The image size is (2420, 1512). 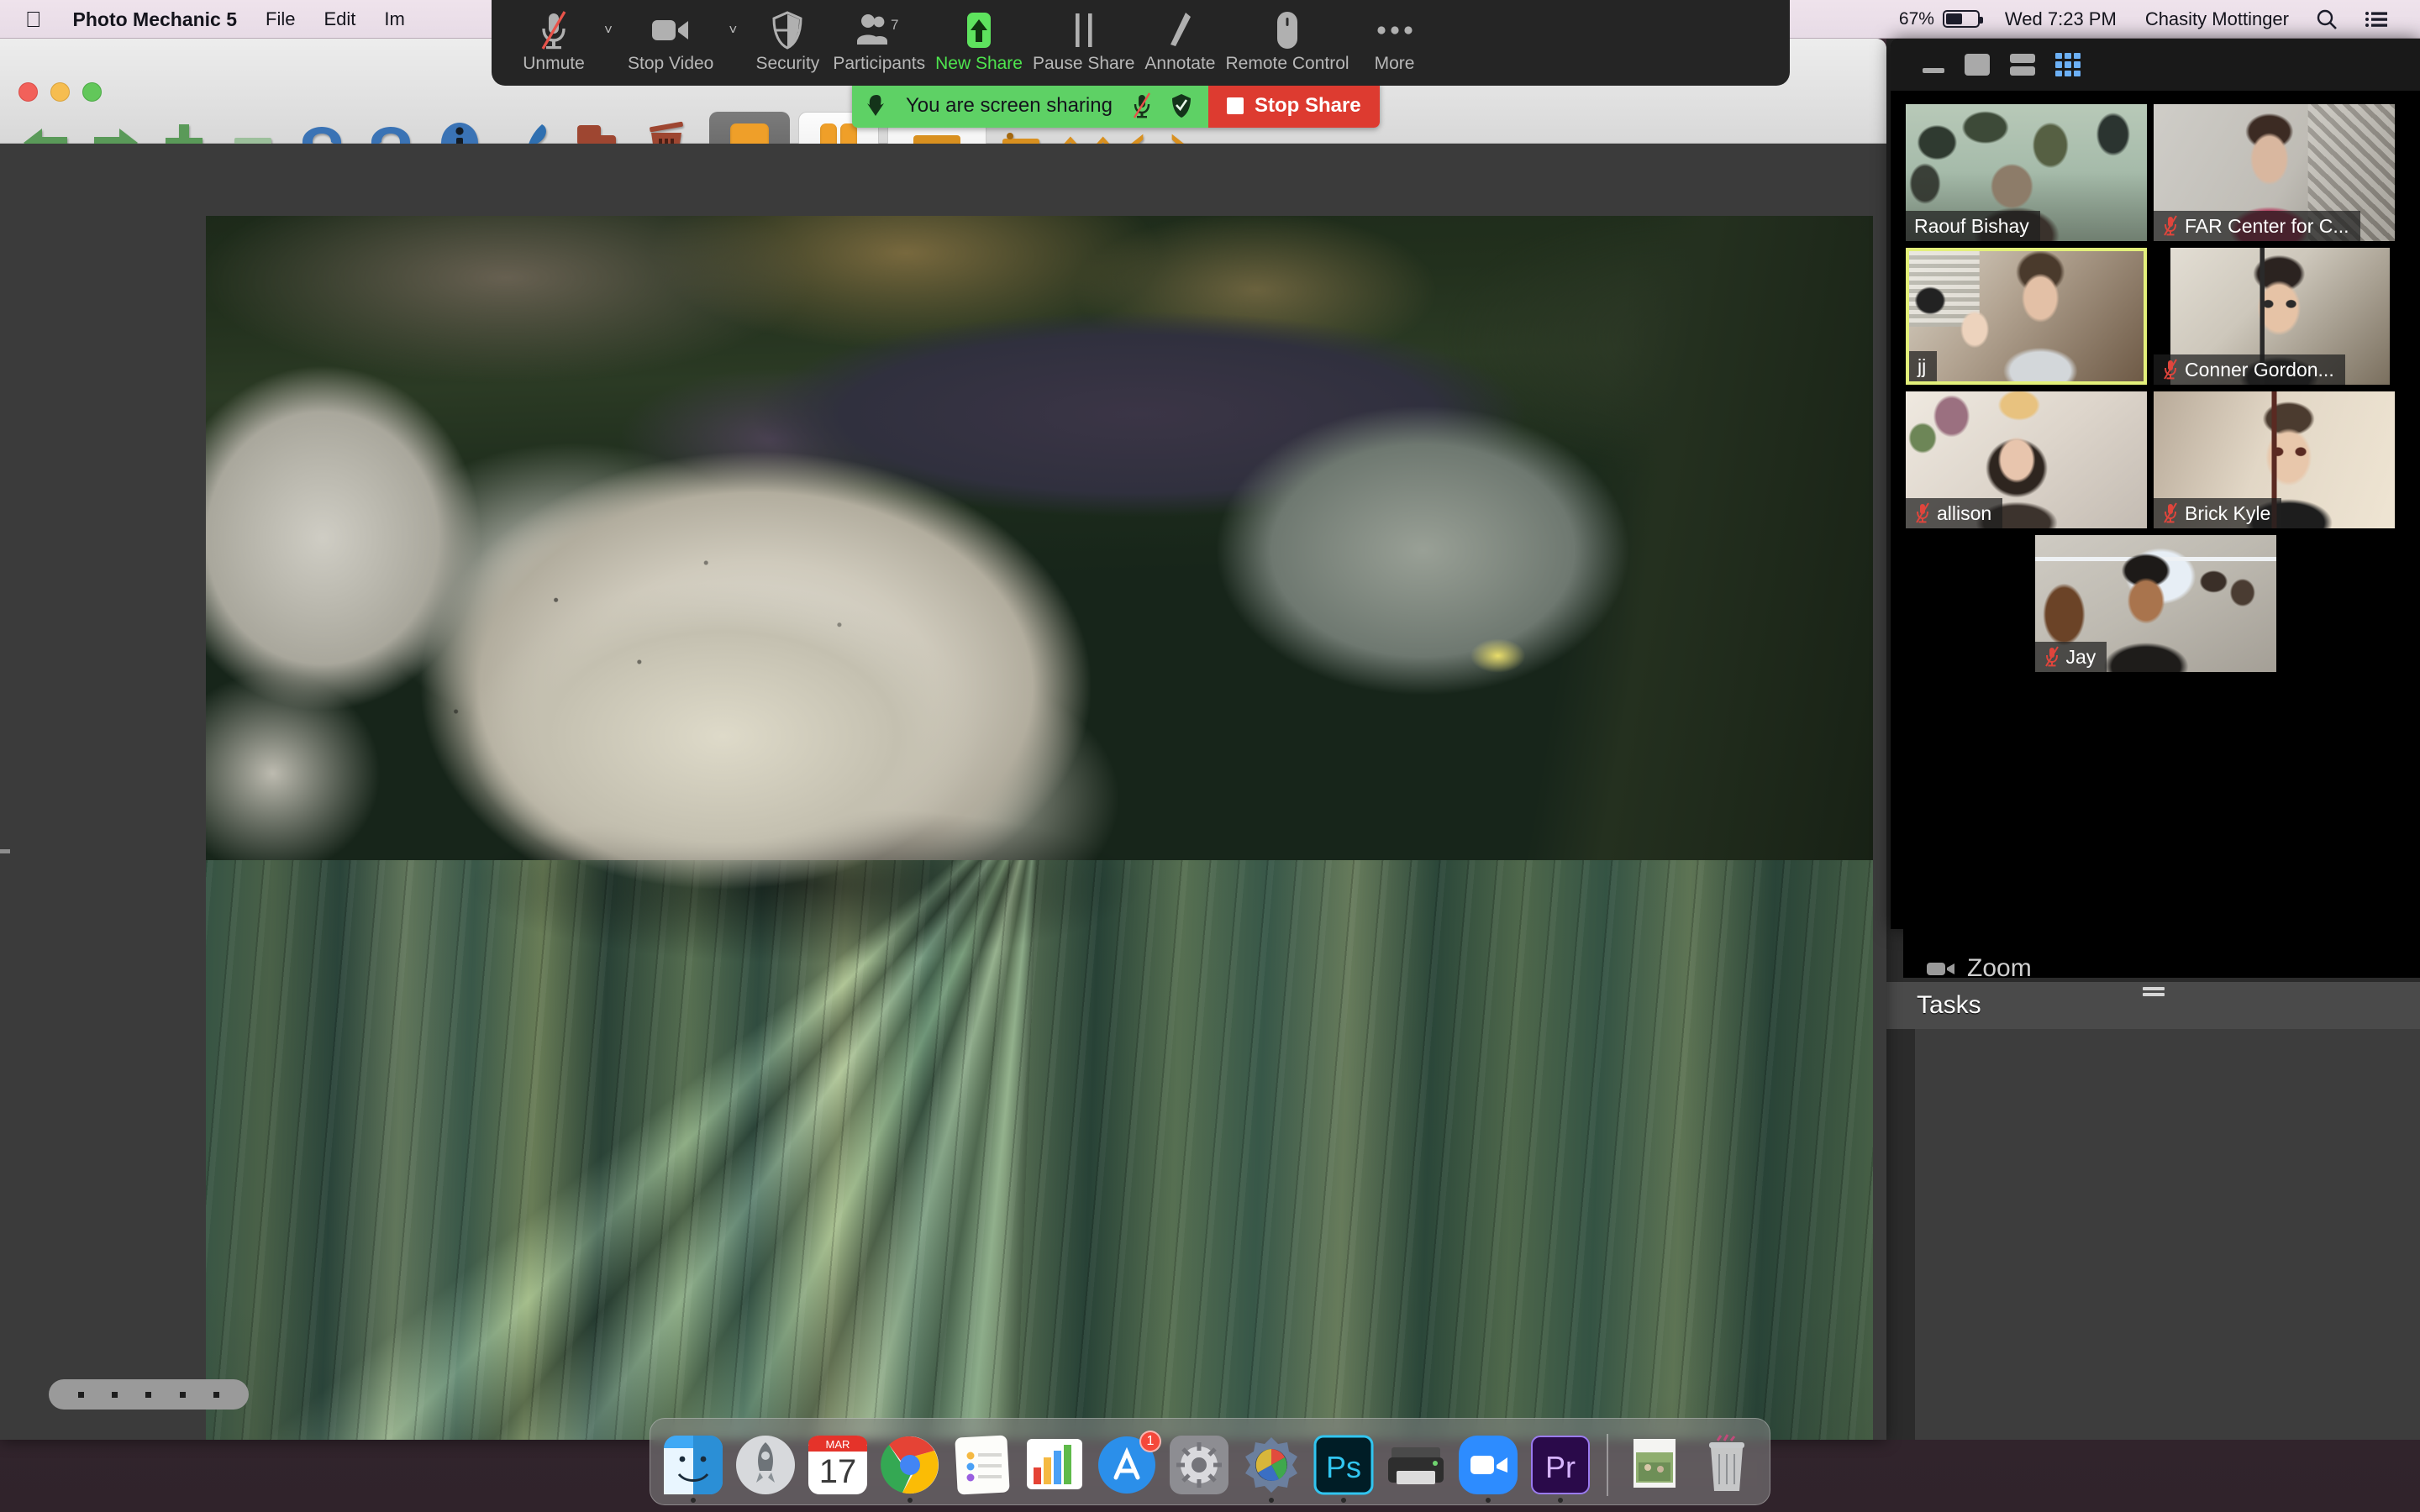 What do you see at coordinates (2060, 19) in the screenshot?
I see `menubar-clock: Wed 7:23 PM` at bounding box center [2060, 19].